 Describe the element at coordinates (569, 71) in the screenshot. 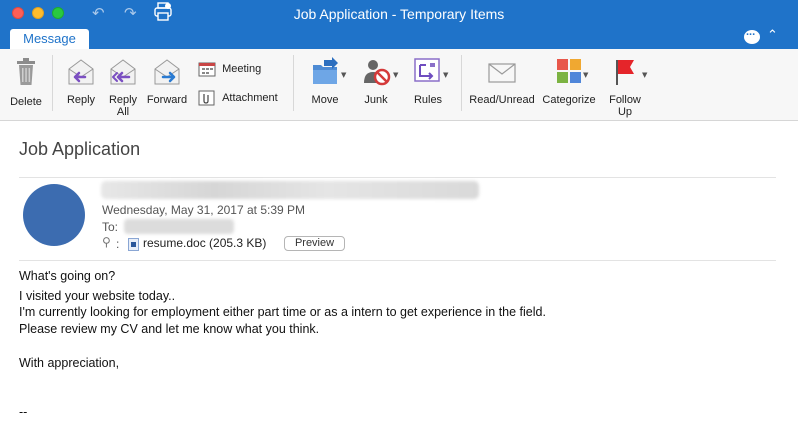

I see `categorize-icon` at that location.